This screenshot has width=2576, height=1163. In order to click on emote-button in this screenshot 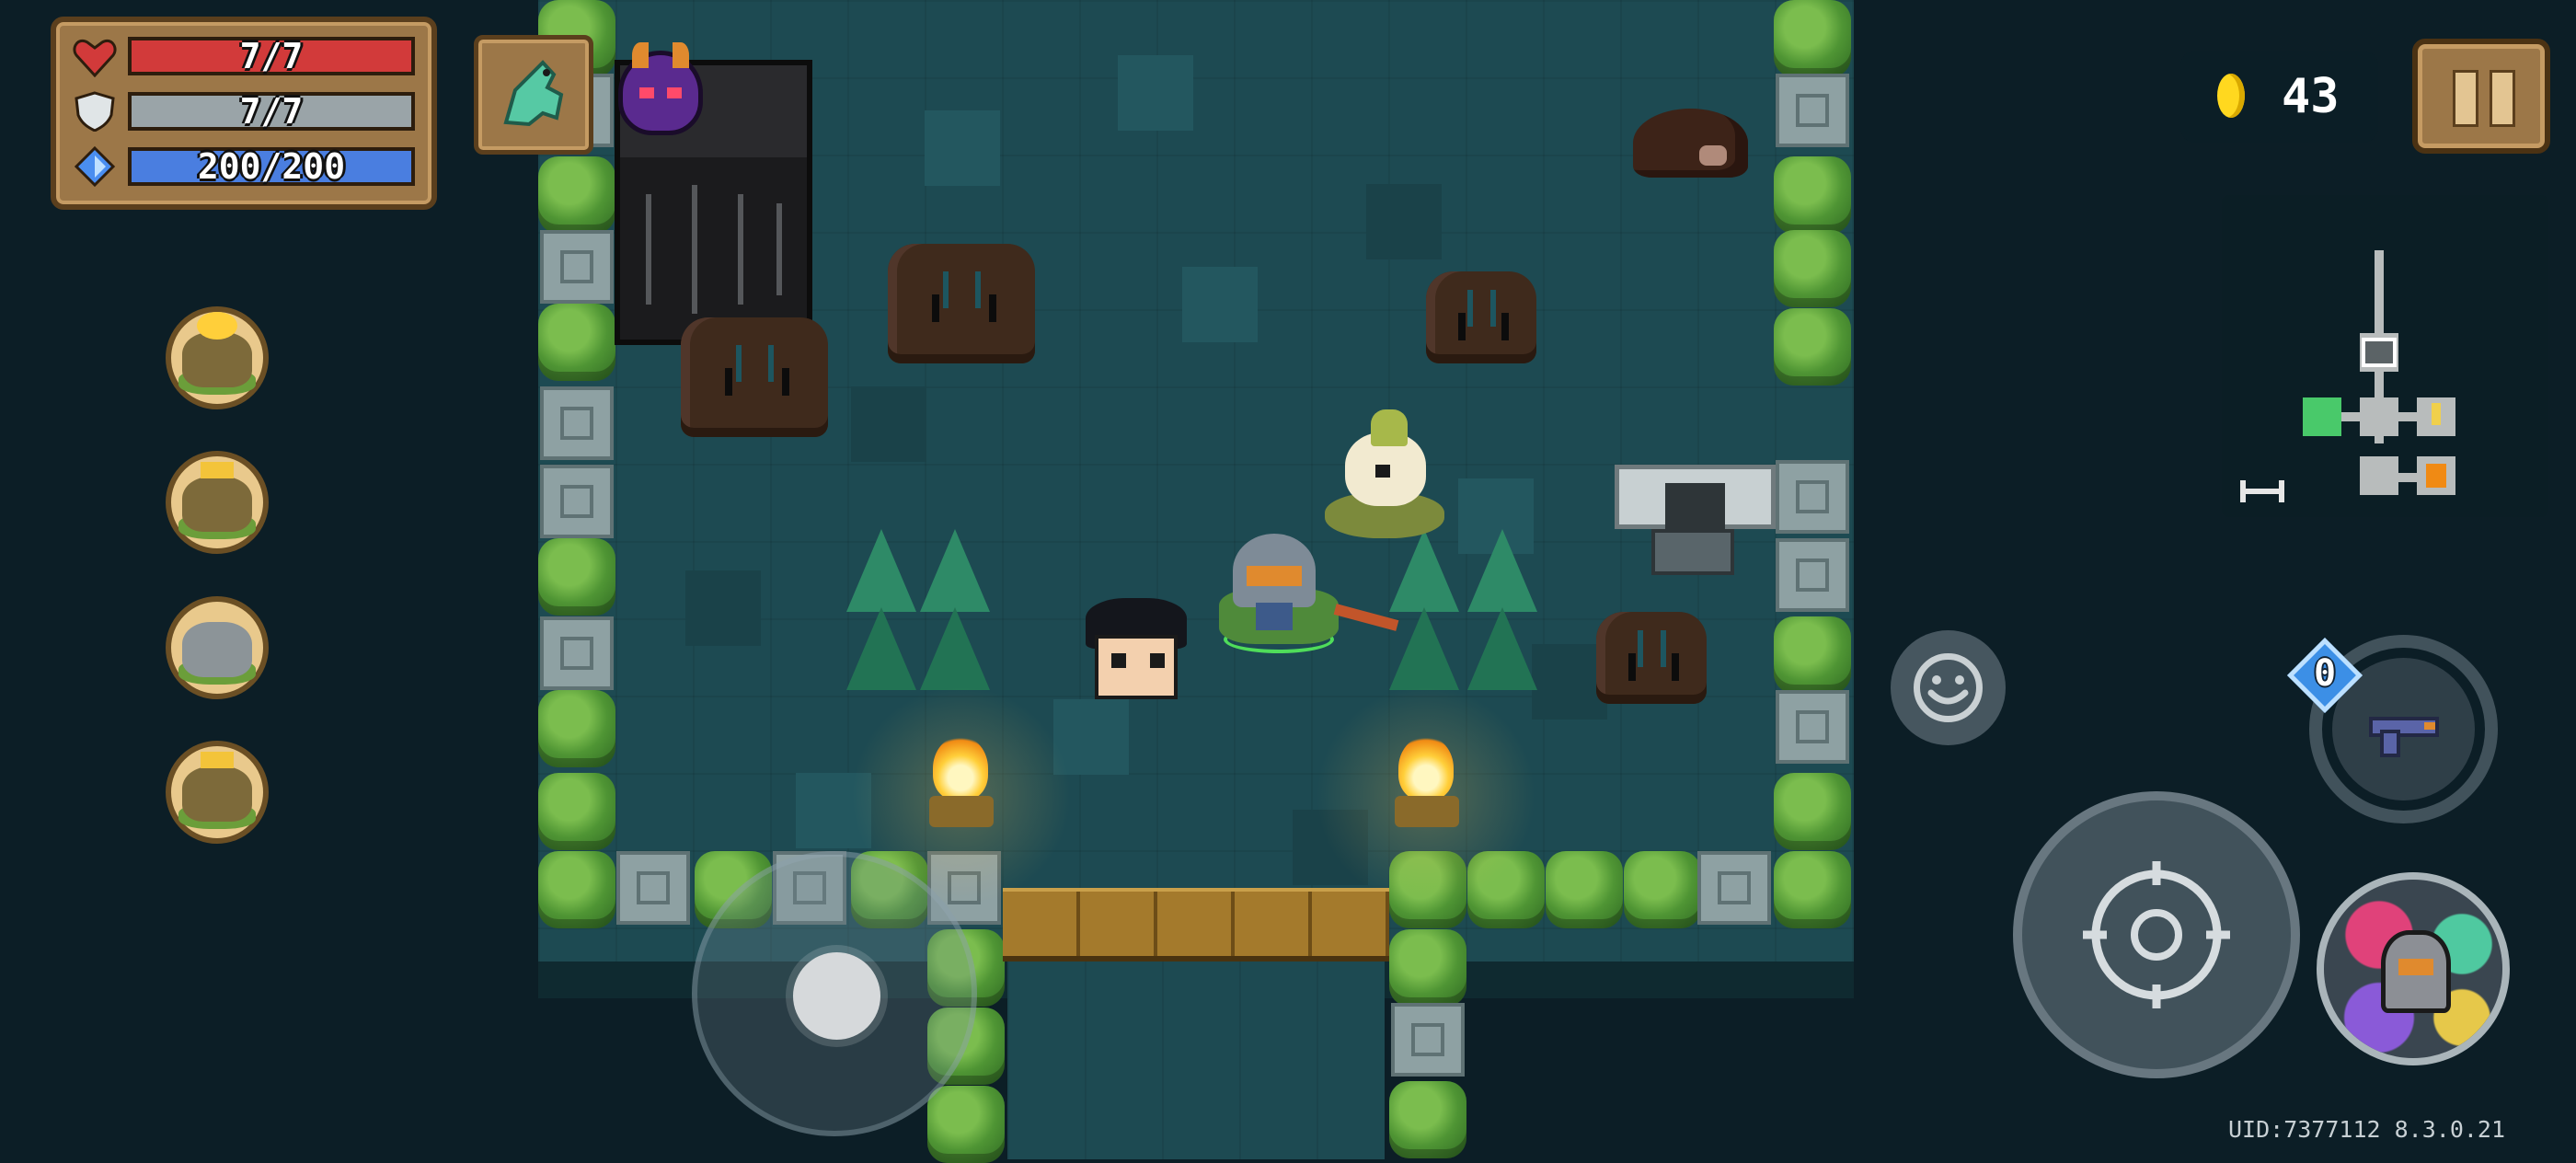, I will do `click(1948, 687)`.